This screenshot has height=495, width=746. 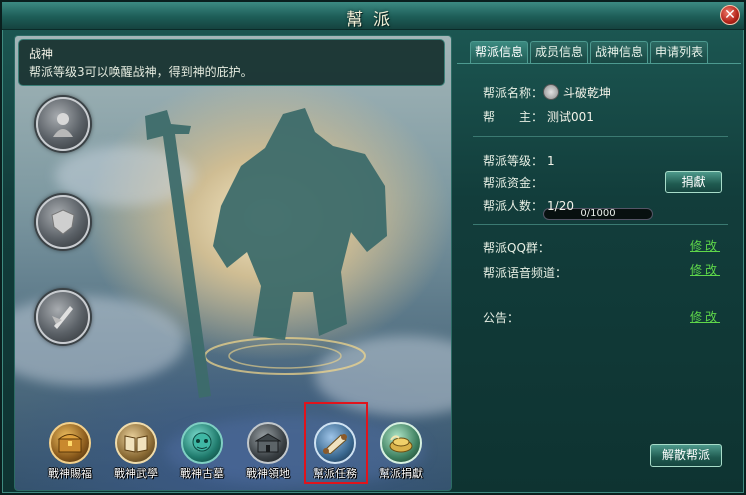 I want to click on guild-notice-label: 公告：, so click(x=501, y=318).